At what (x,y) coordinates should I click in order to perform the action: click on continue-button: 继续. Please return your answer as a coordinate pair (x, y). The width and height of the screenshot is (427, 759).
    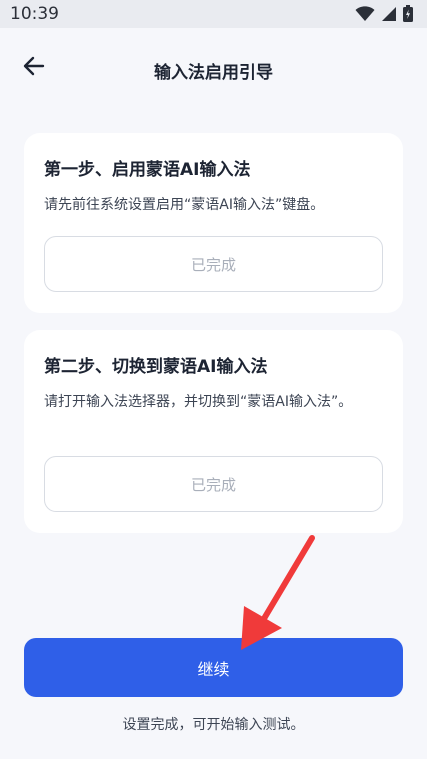
    Looking at the image, I should click on (213, 667).